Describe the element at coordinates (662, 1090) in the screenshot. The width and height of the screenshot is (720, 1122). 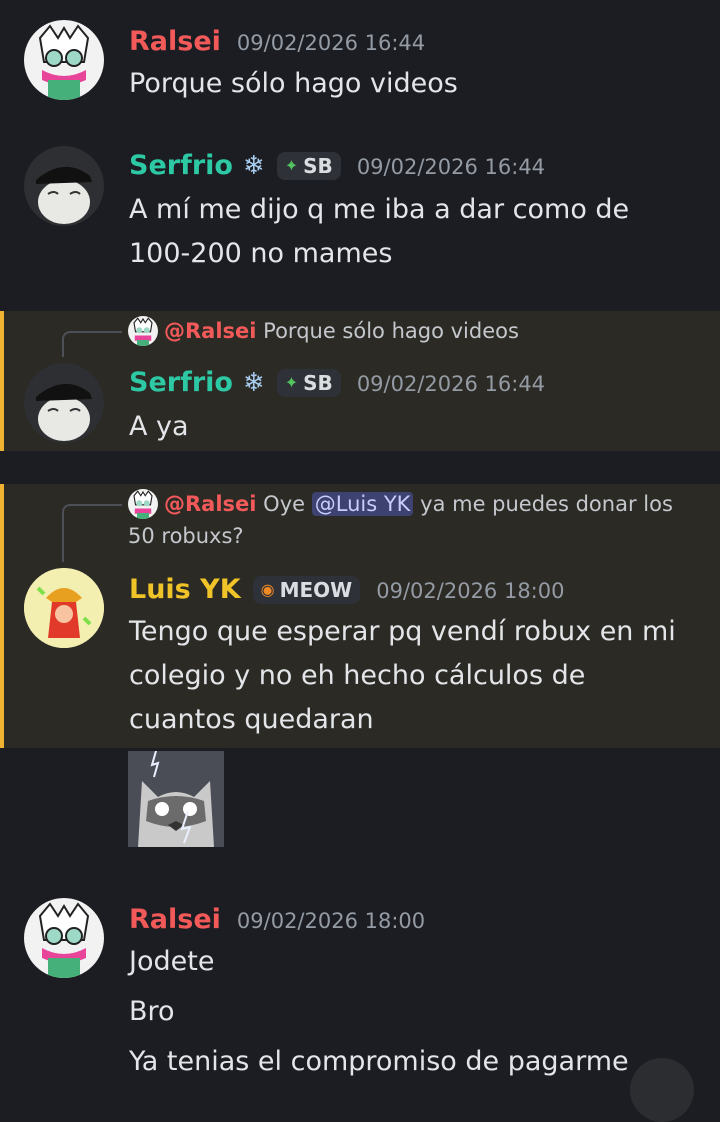
I see `jump-to-bottom-button` at that location.